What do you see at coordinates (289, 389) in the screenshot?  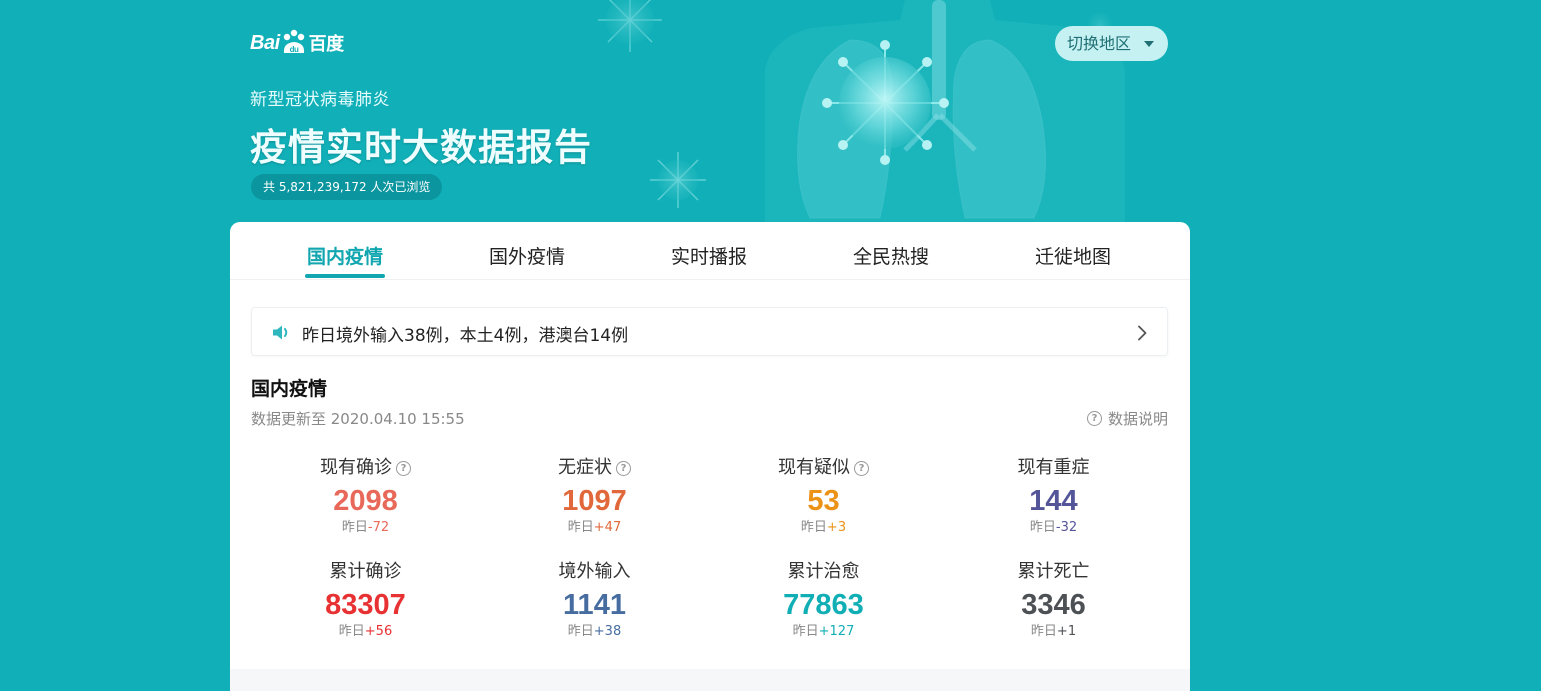 I see `section-title: 国内疫情` at bounding box center [289, 389].